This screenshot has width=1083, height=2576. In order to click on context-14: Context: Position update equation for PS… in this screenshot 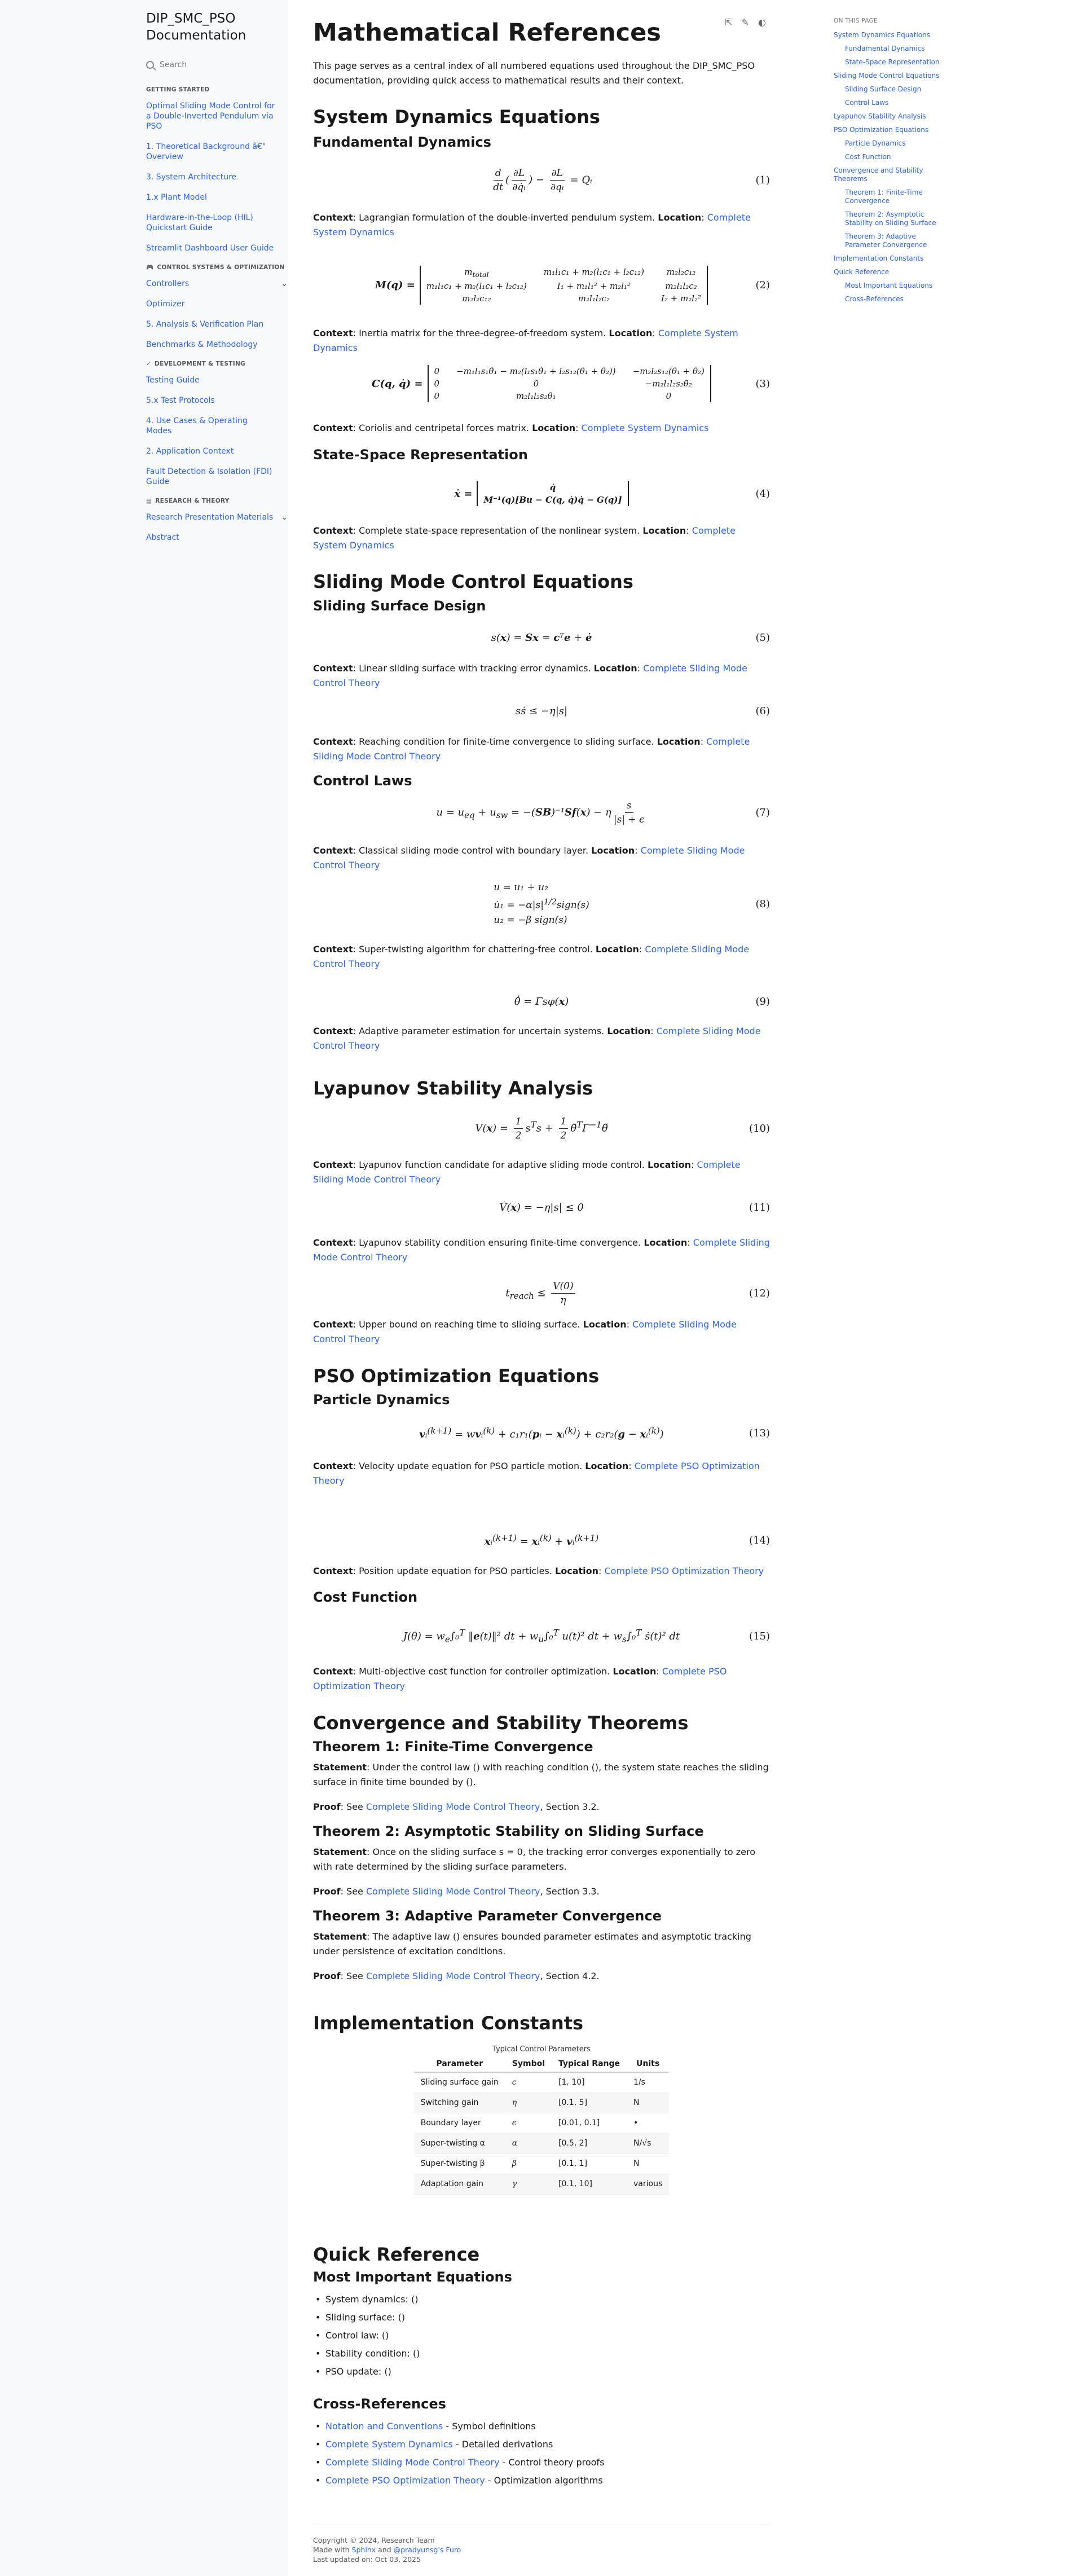, I will do `click(538, 1571)`.